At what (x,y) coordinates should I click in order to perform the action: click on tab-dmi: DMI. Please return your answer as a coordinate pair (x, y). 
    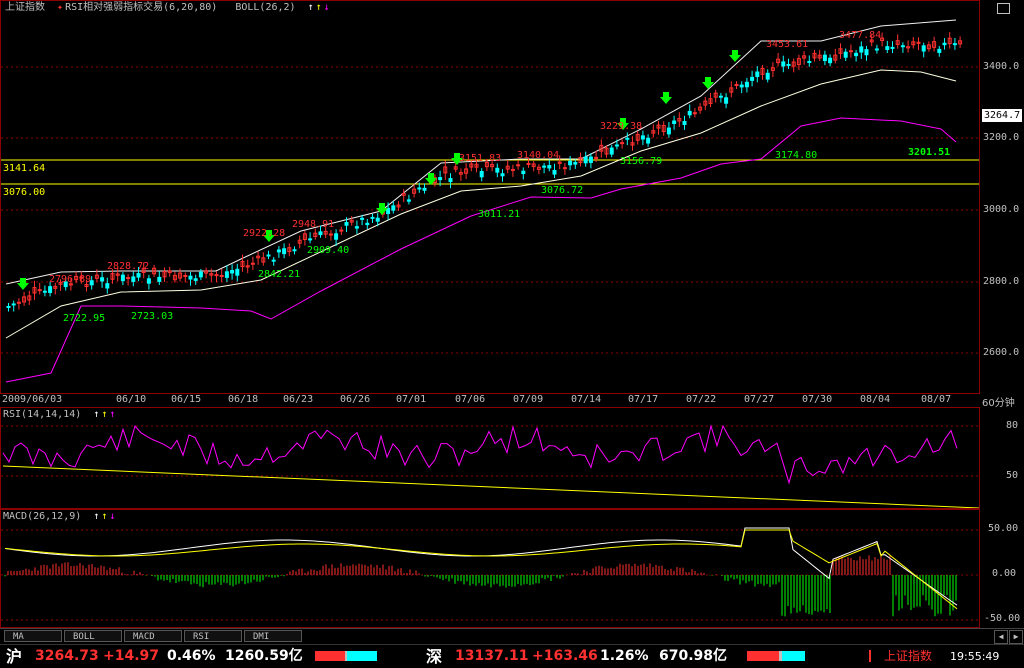
    Looking at the image, I should click on (273, 636).